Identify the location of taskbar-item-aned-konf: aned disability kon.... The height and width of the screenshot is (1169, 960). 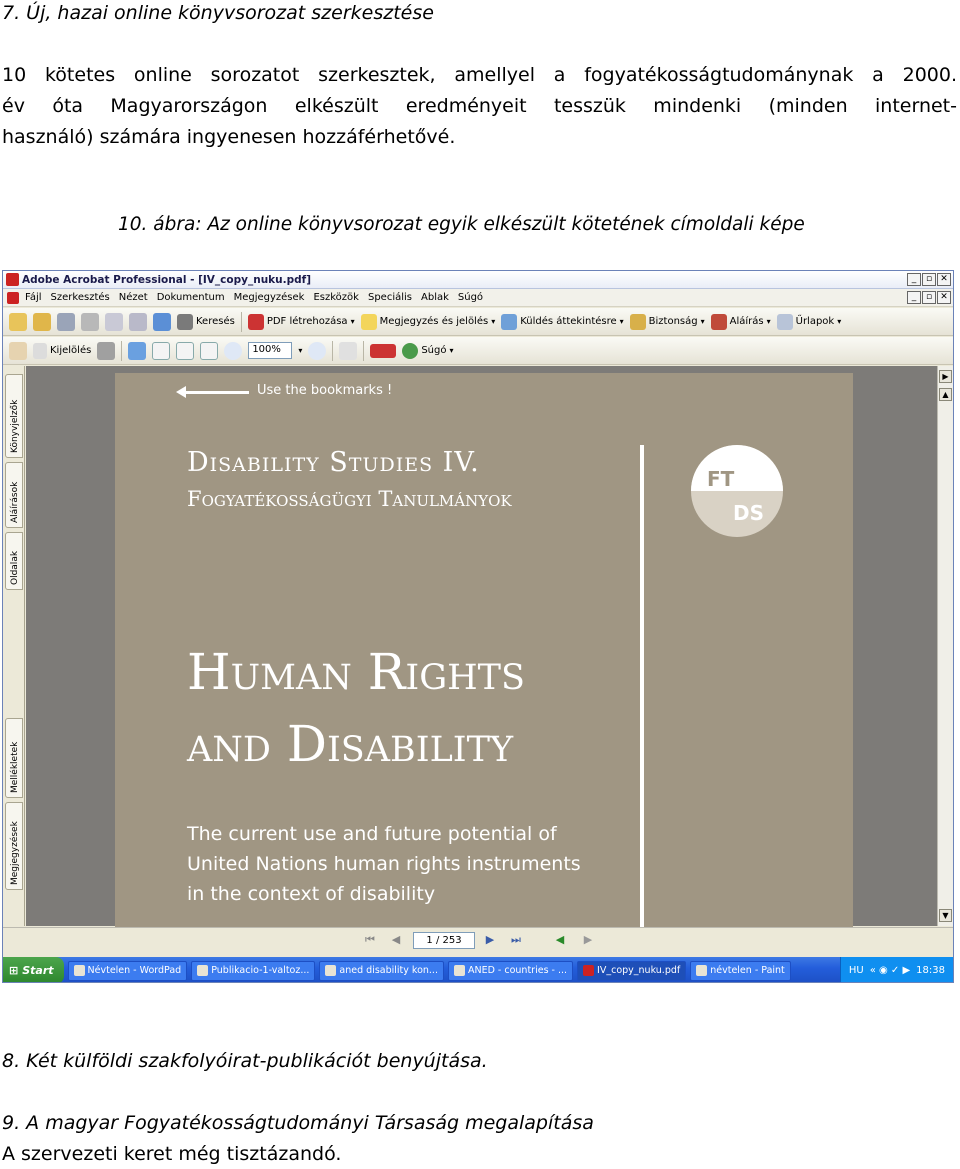
(381, 970).